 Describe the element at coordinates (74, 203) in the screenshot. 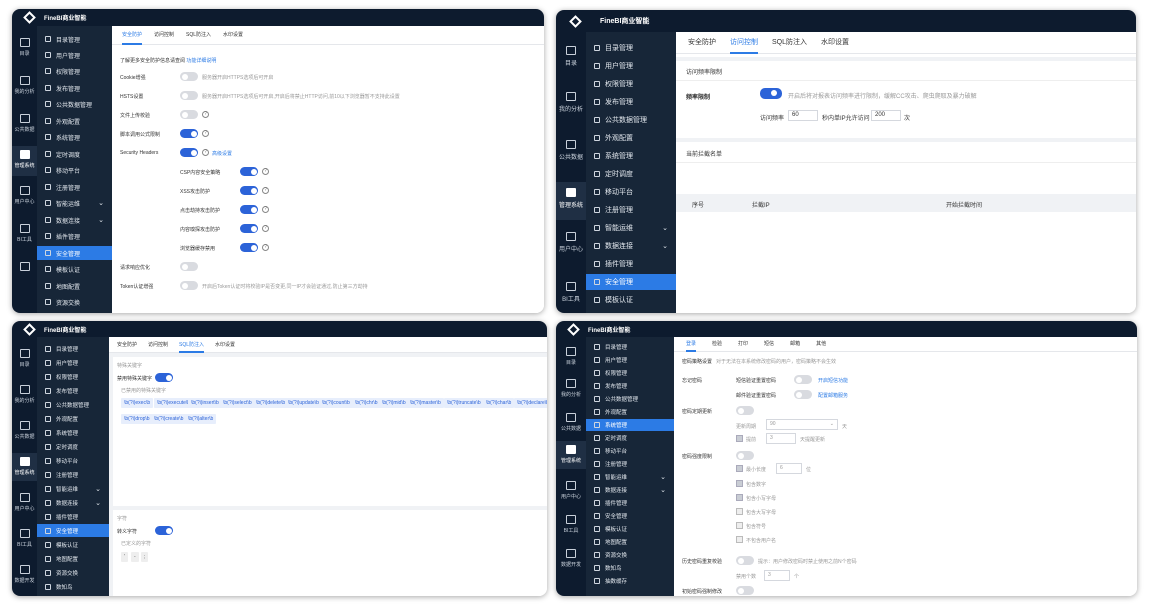

I see `menu-item-ops: 智能运维 ⌄` at that location.